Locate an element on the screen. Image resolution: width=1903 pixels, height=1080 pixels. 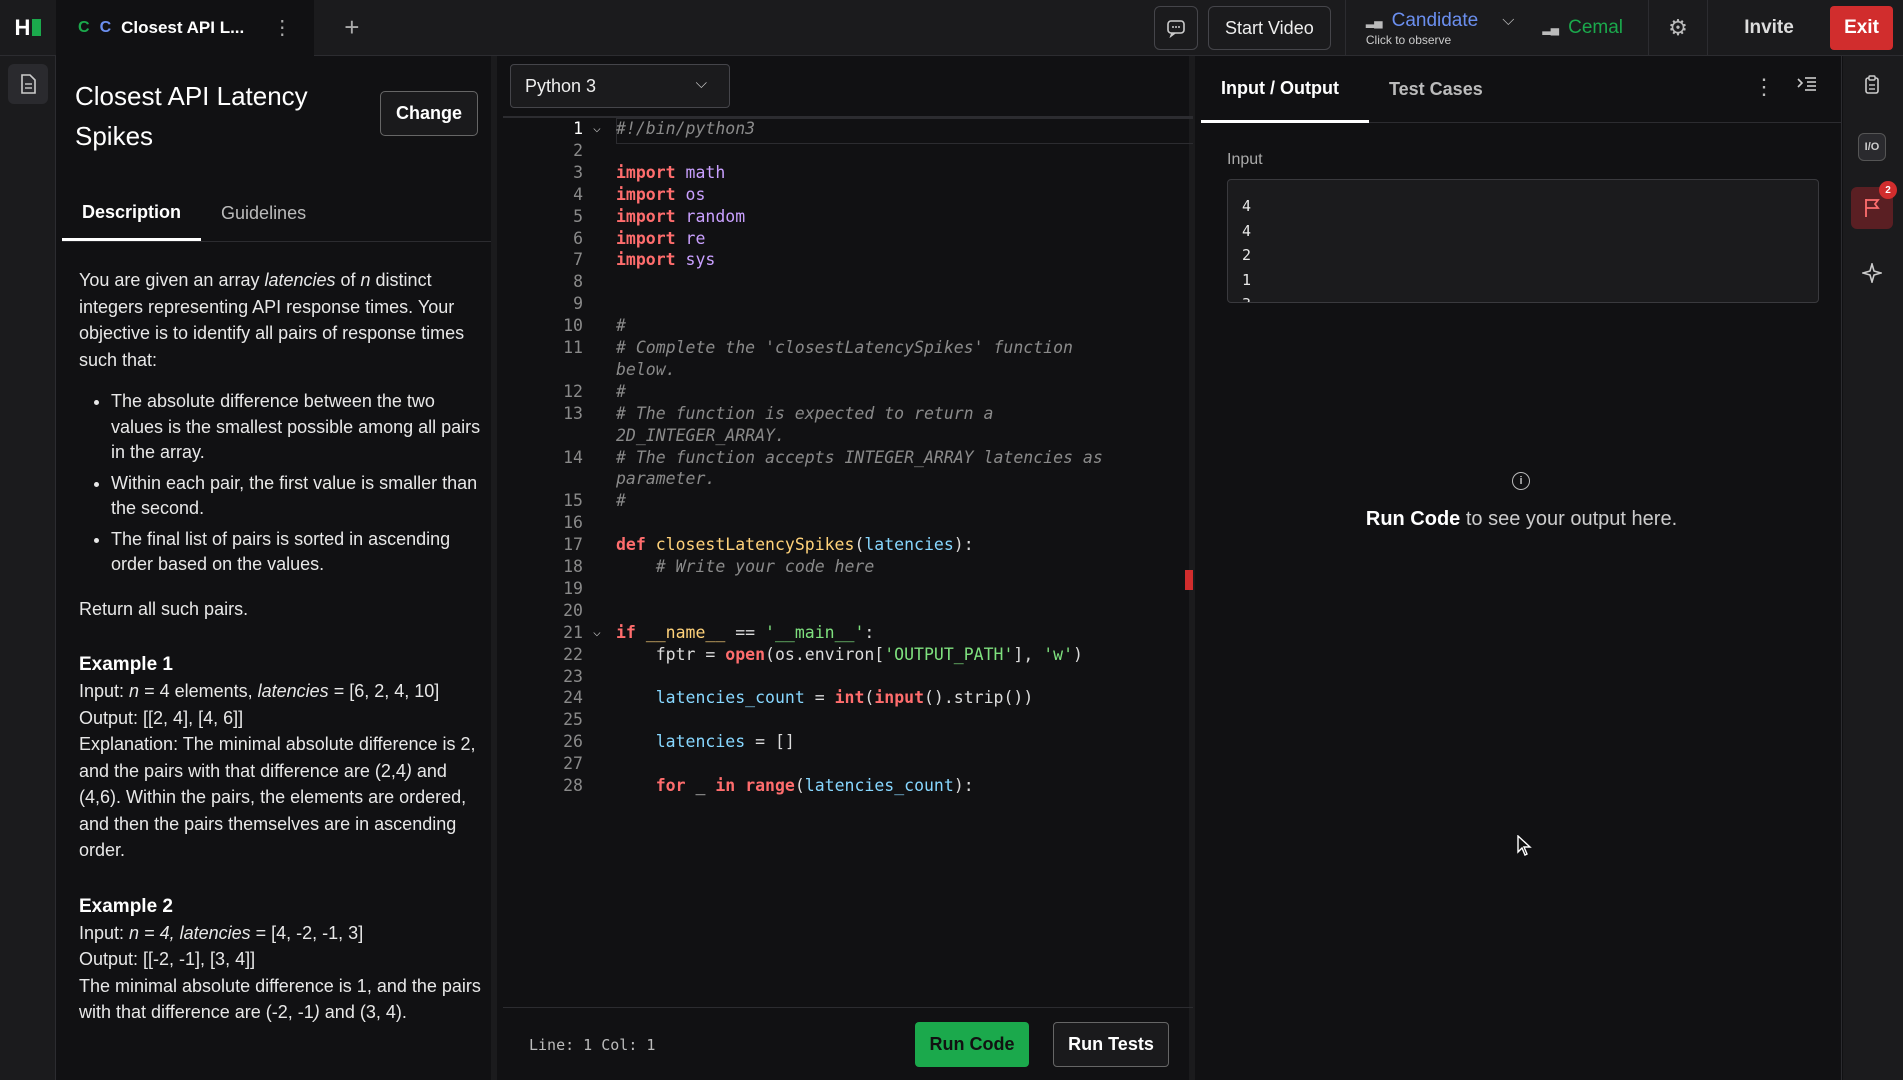
code-text: #!/bin/python3 is located at coordinates (686, 128).